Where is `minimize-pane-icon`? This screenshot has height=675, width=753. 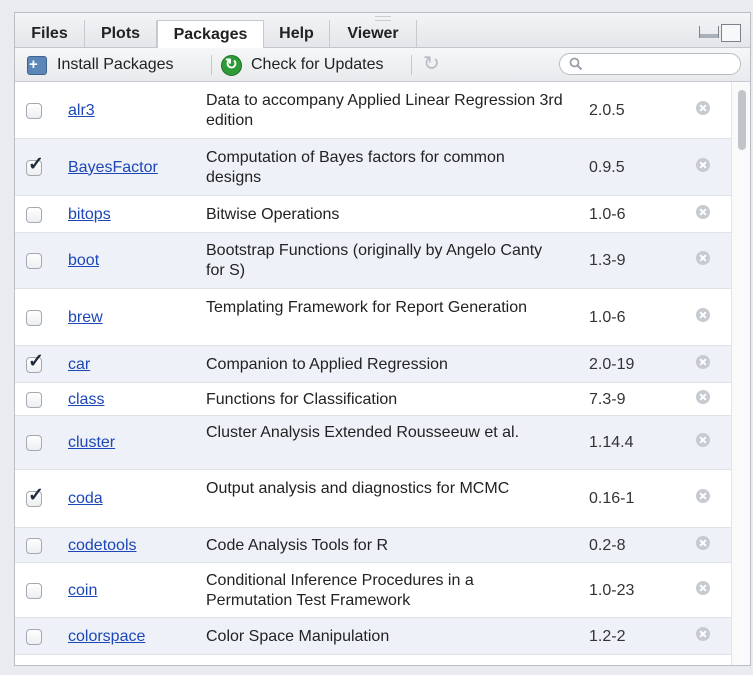
minimize-pane-icon is located at coordinates (709, 32).